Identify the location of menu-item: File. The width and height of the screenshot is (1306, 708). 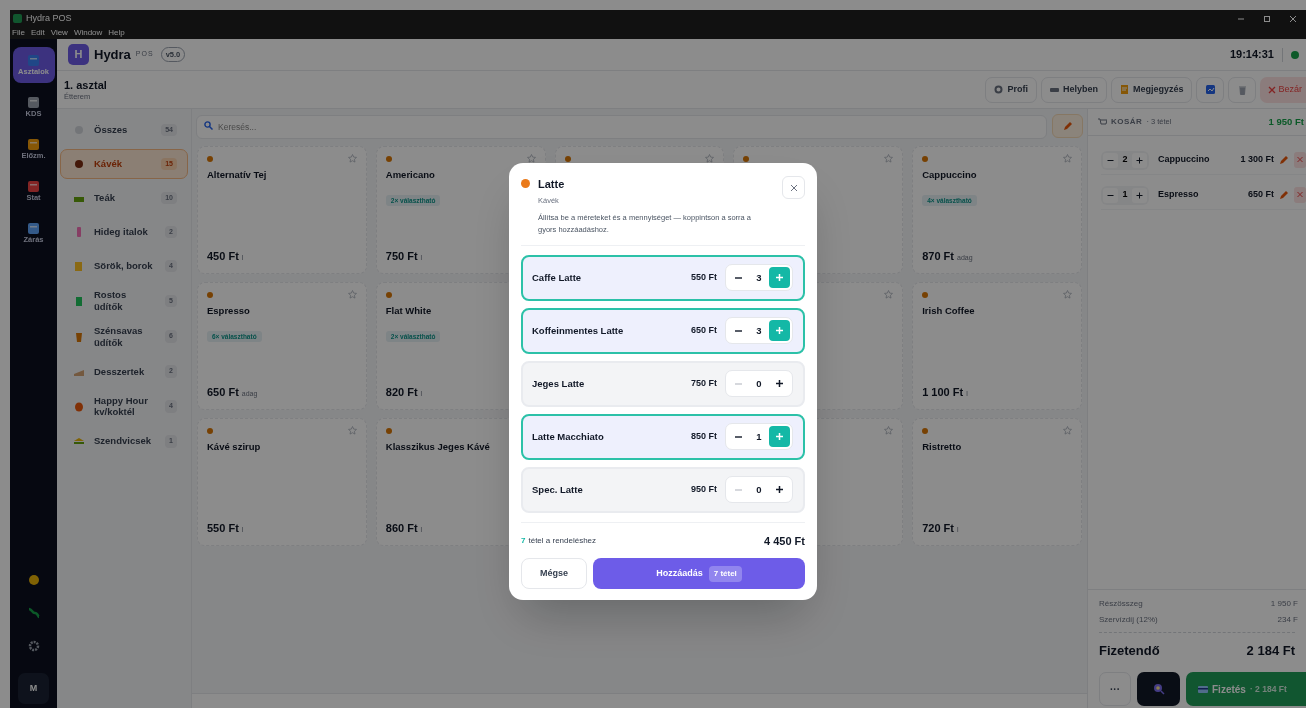
(18, 33).